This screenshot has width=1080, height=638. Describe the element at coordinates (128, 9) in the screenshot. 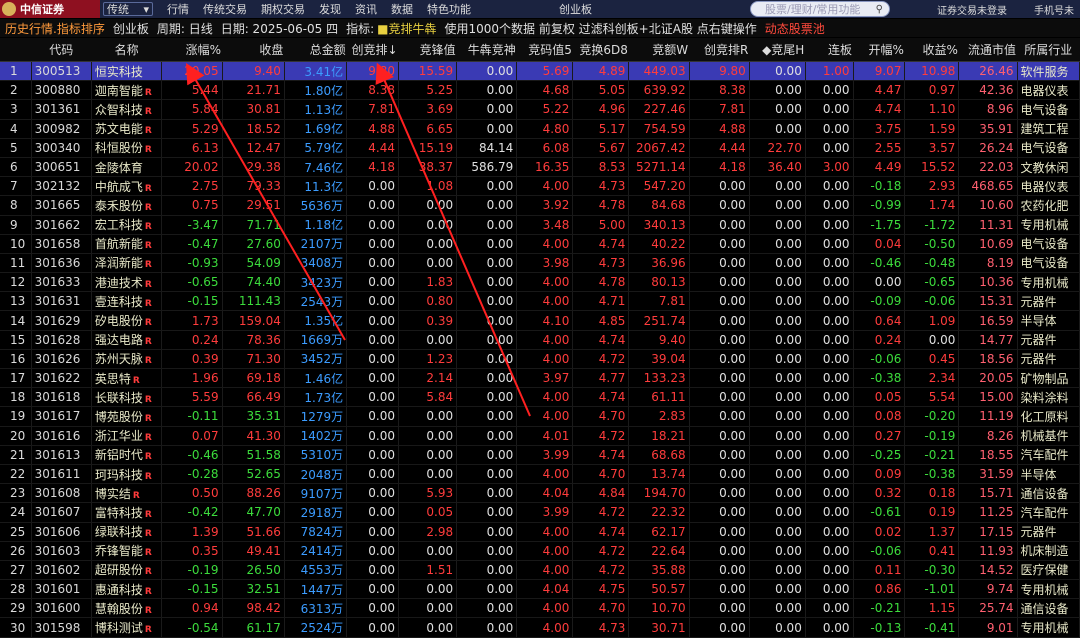

I see `mode-select: 传统 ▾` at that location.